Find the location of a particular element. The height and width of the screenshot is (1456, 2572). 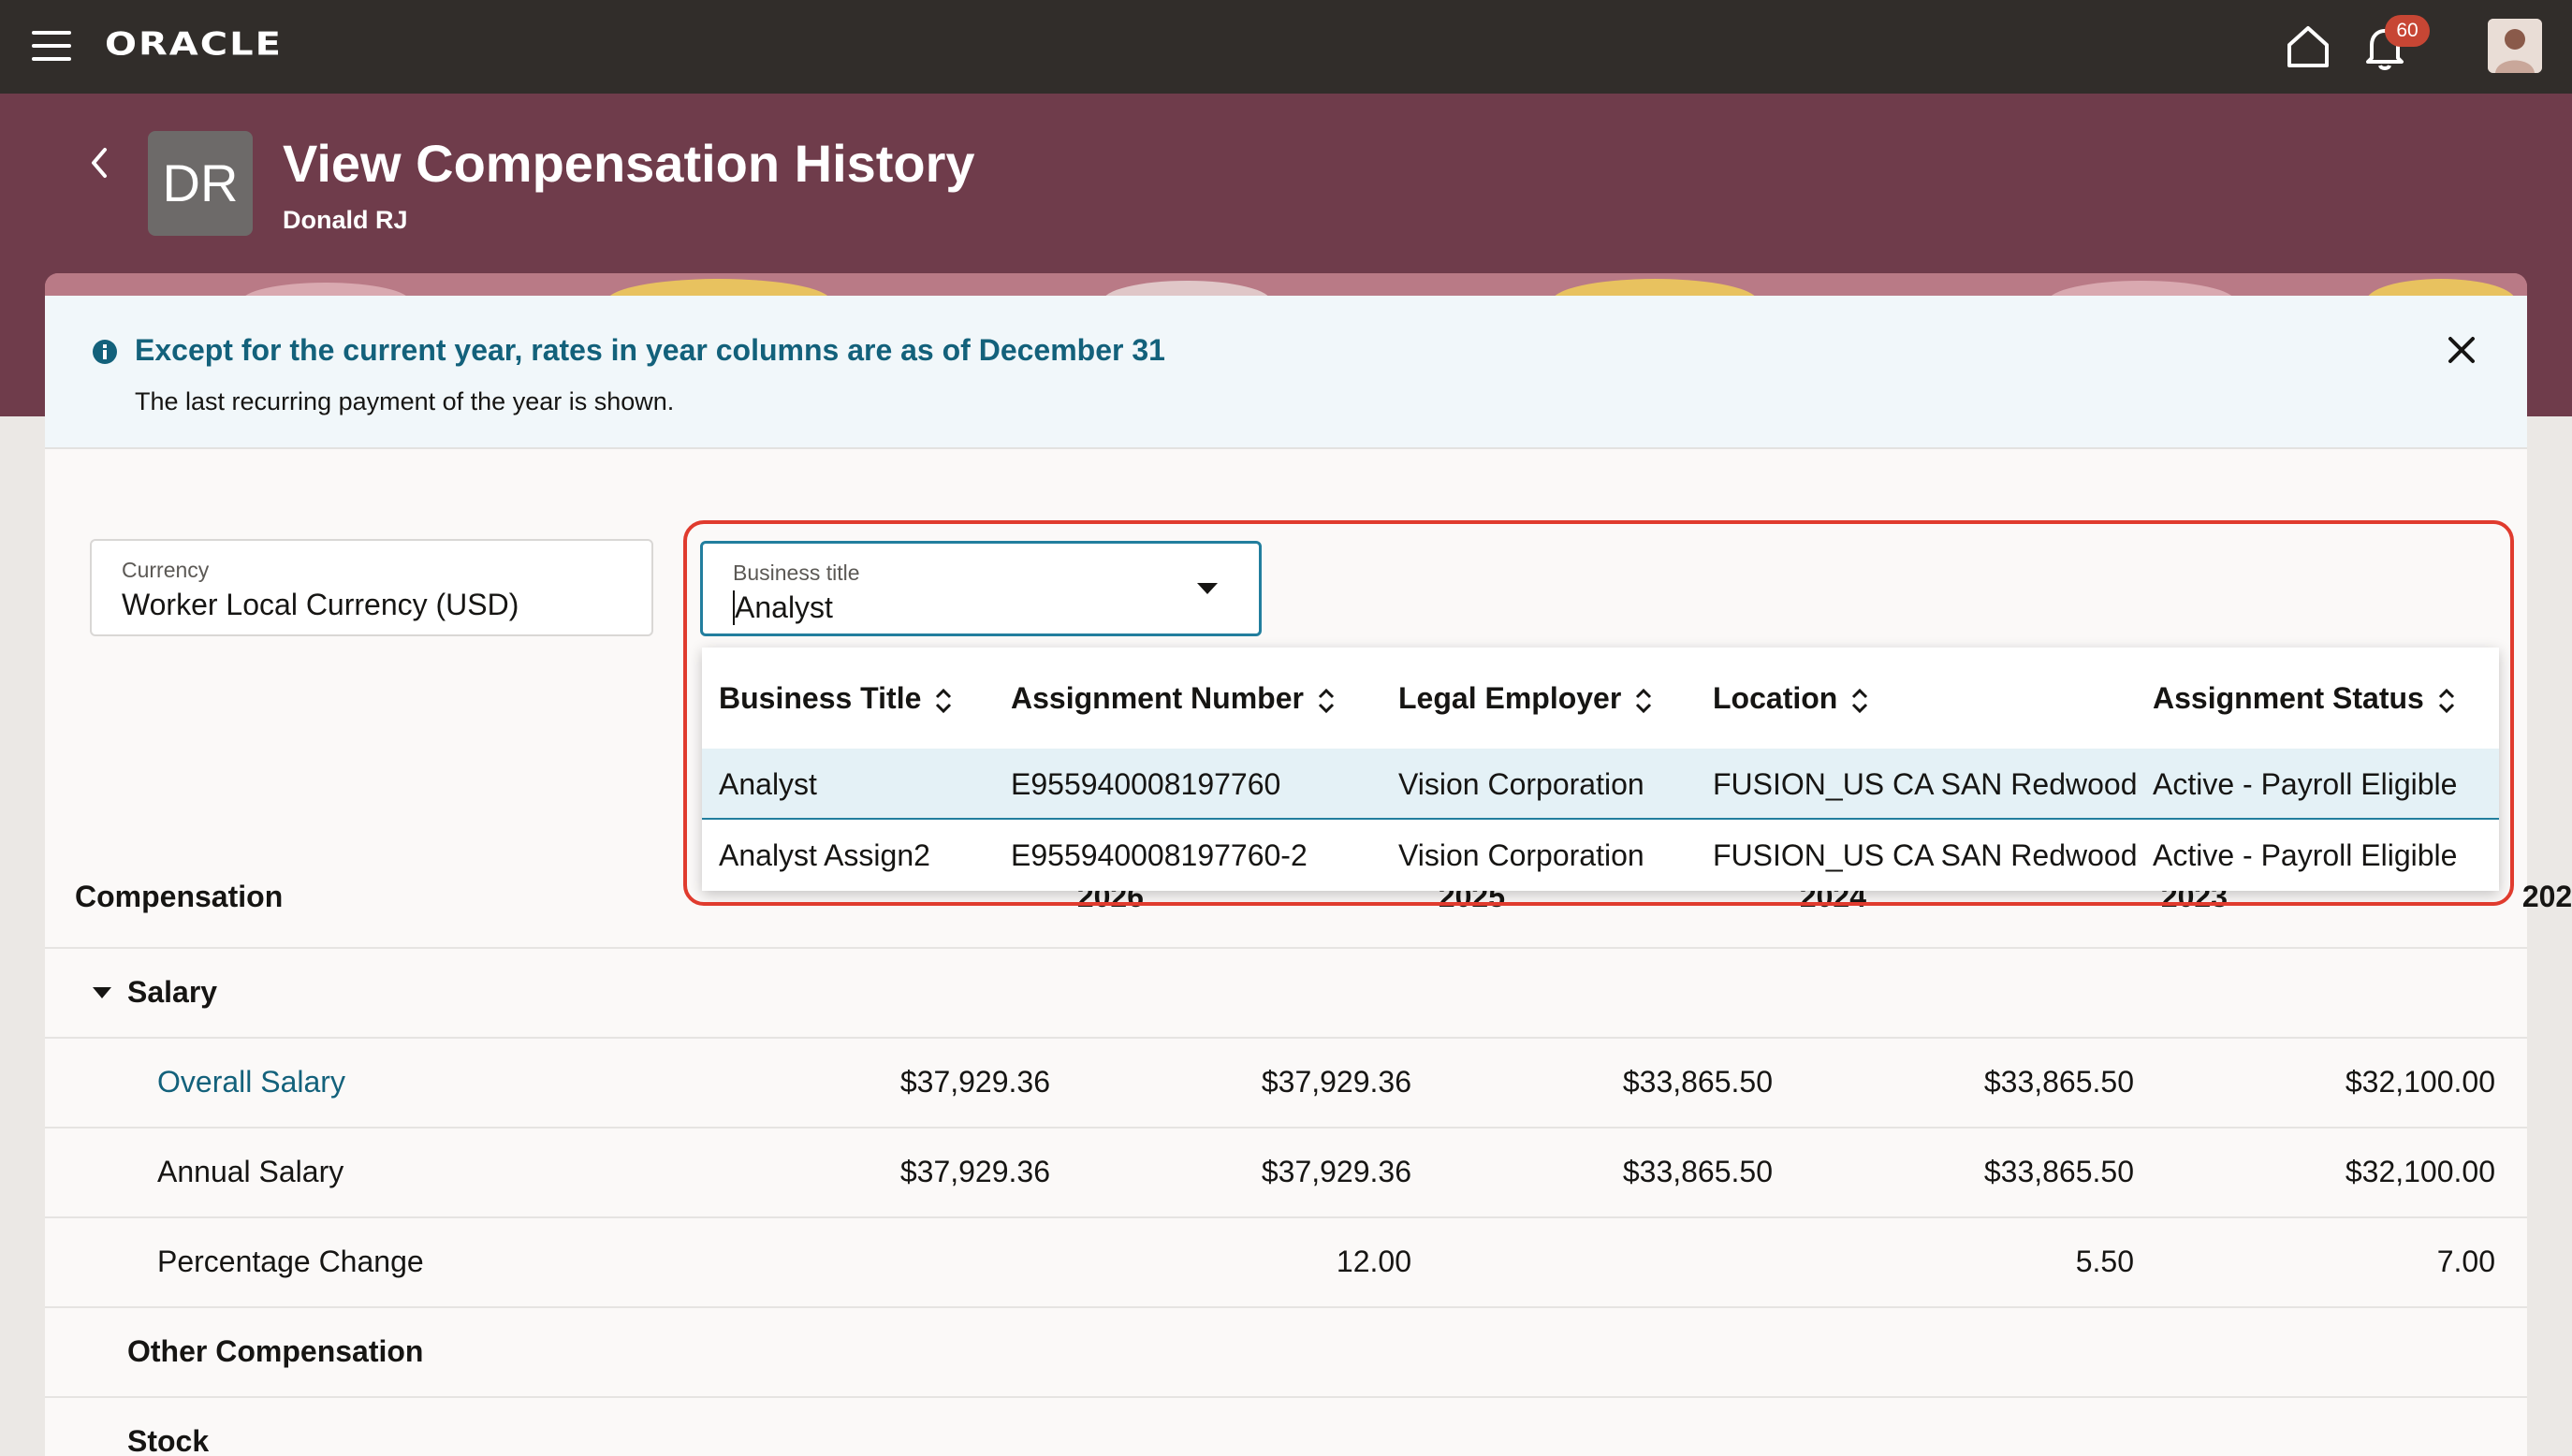

close-icon is located at coordinates (2461, 350).